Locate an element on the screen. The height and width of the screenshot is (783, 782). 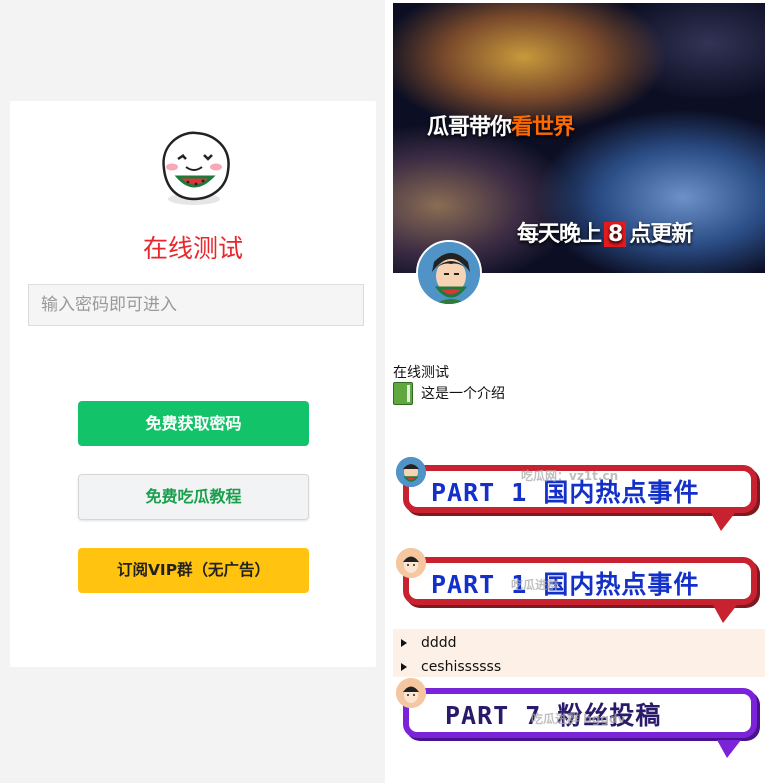
profile-intro: 这是一个介绍 is located at coordinates (449, 393).